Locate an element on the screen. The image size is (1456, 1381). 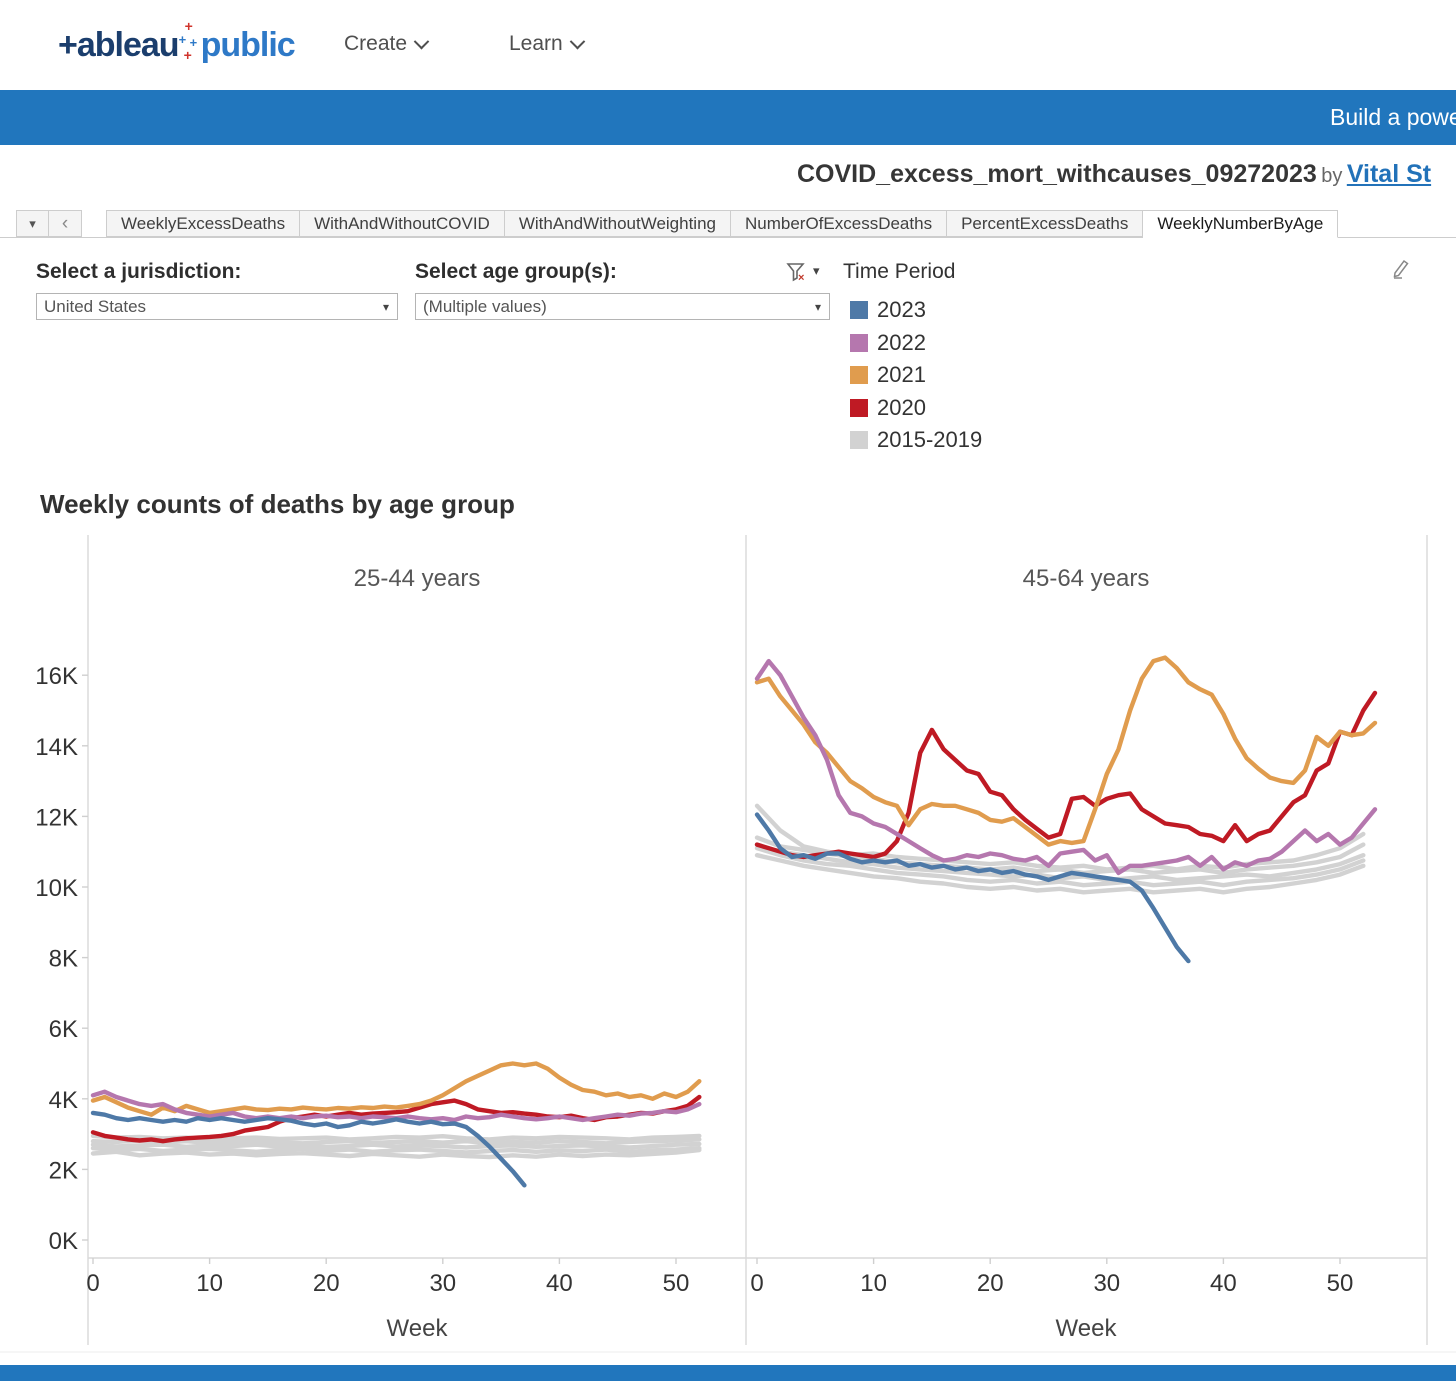
y-axis-label: 2K is located at coordinates (63, 1170).